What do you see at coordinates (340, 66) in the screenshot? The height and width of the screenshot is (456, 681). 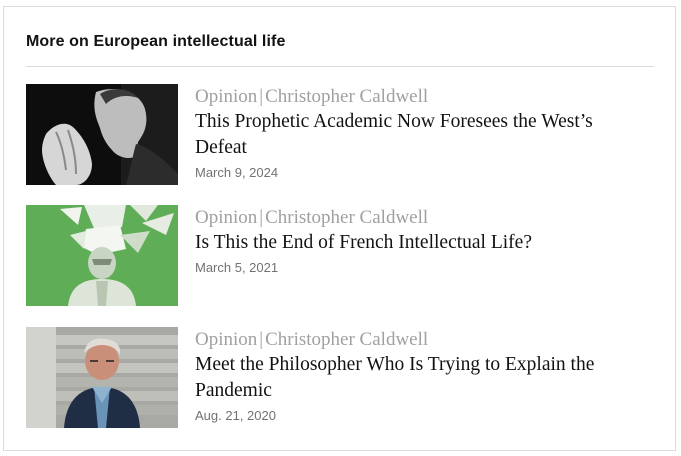 I see `divider` at bounding box center [340, 66].